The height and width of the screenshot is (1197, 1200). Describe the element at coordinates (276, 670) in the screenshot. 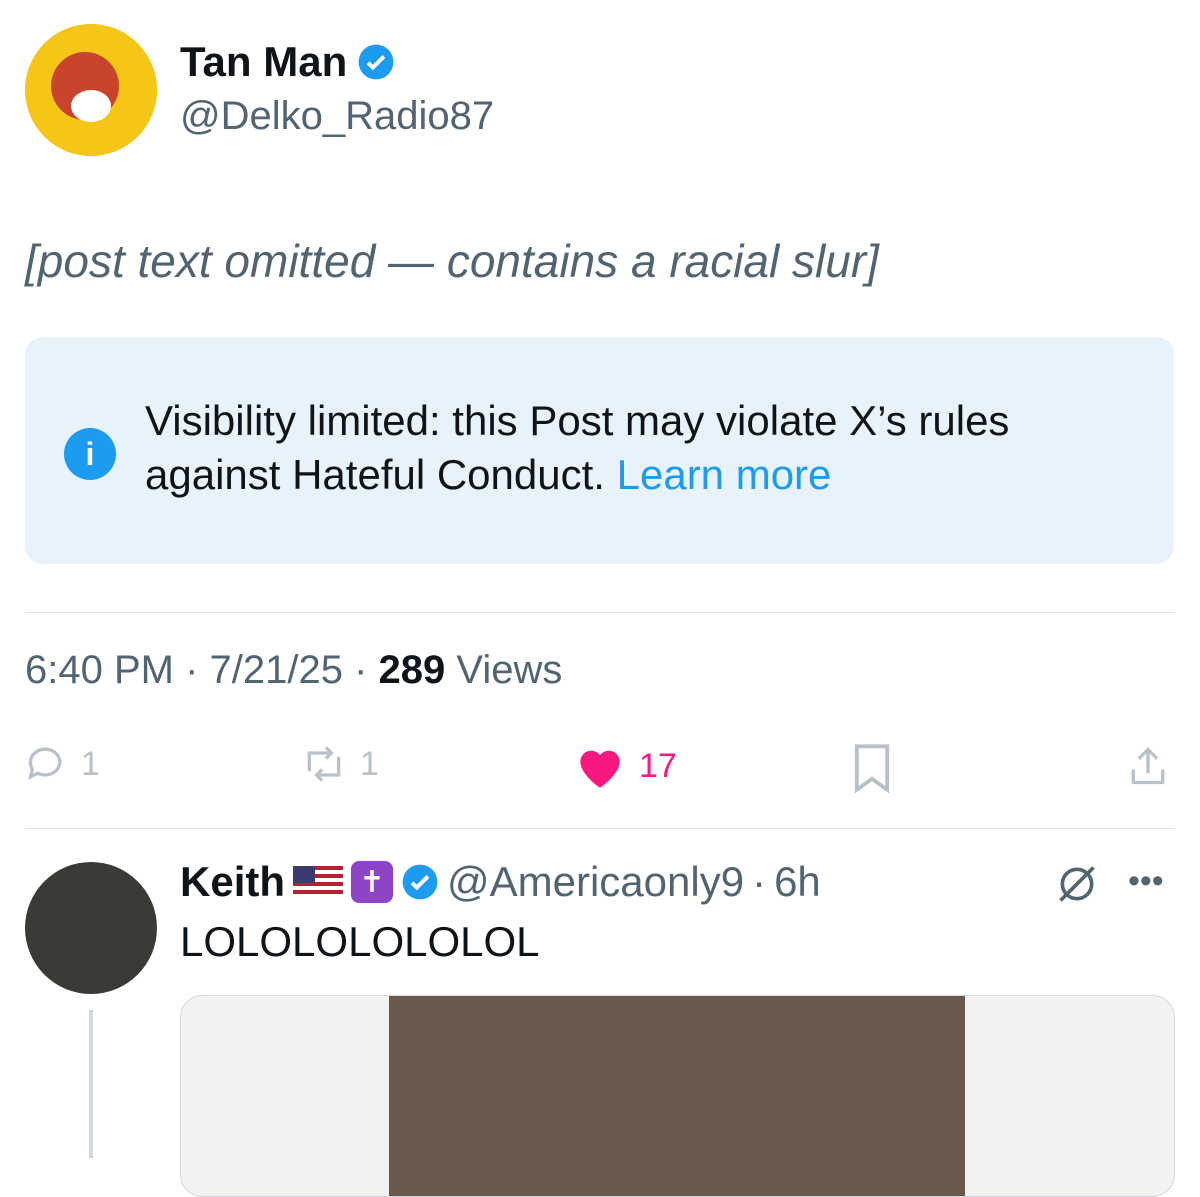

I see `post-date: 7/21/25` at that location.